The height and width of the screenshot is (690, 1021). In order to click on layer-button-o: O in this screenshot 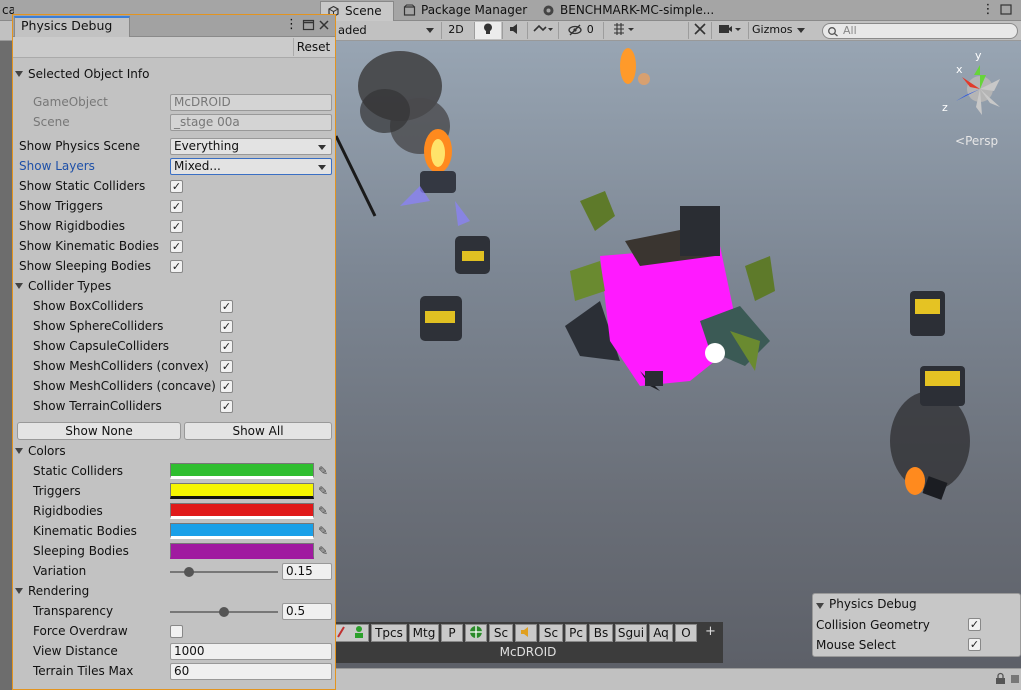, I will do `click(686, 633)`.